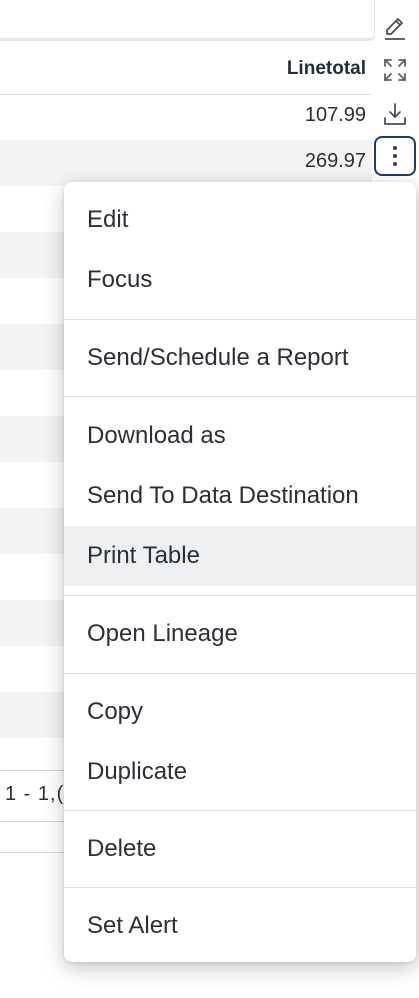  What do you see at coordinates (240, 712) in the screenshot?
I see `menu-item-copy: Copy` at bounding box center [240, 712].